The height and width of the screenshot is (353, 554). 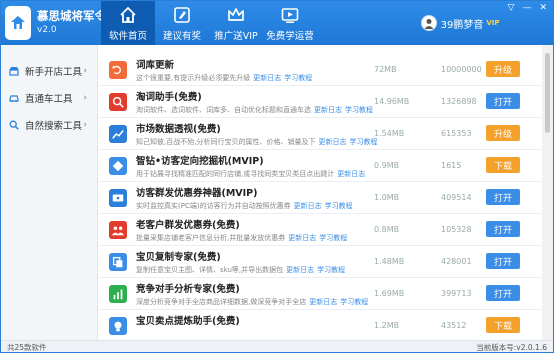 I want to click on minimize-button: —, so click(x=526, y=8).